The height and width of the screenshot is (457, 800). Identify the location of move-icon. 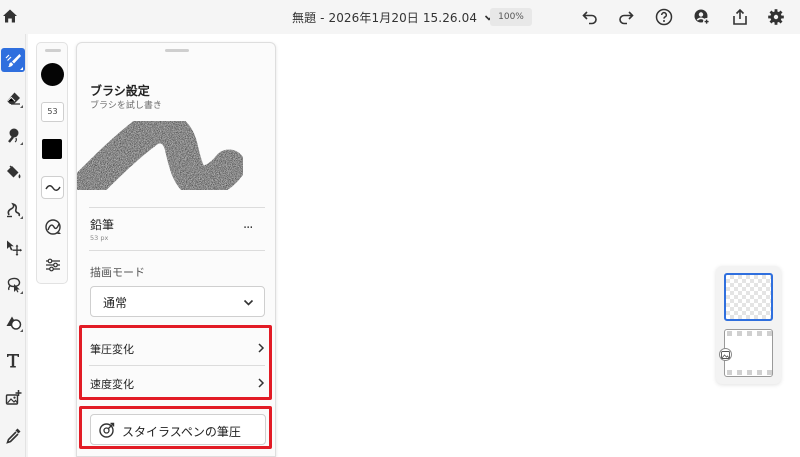
(14, 248).